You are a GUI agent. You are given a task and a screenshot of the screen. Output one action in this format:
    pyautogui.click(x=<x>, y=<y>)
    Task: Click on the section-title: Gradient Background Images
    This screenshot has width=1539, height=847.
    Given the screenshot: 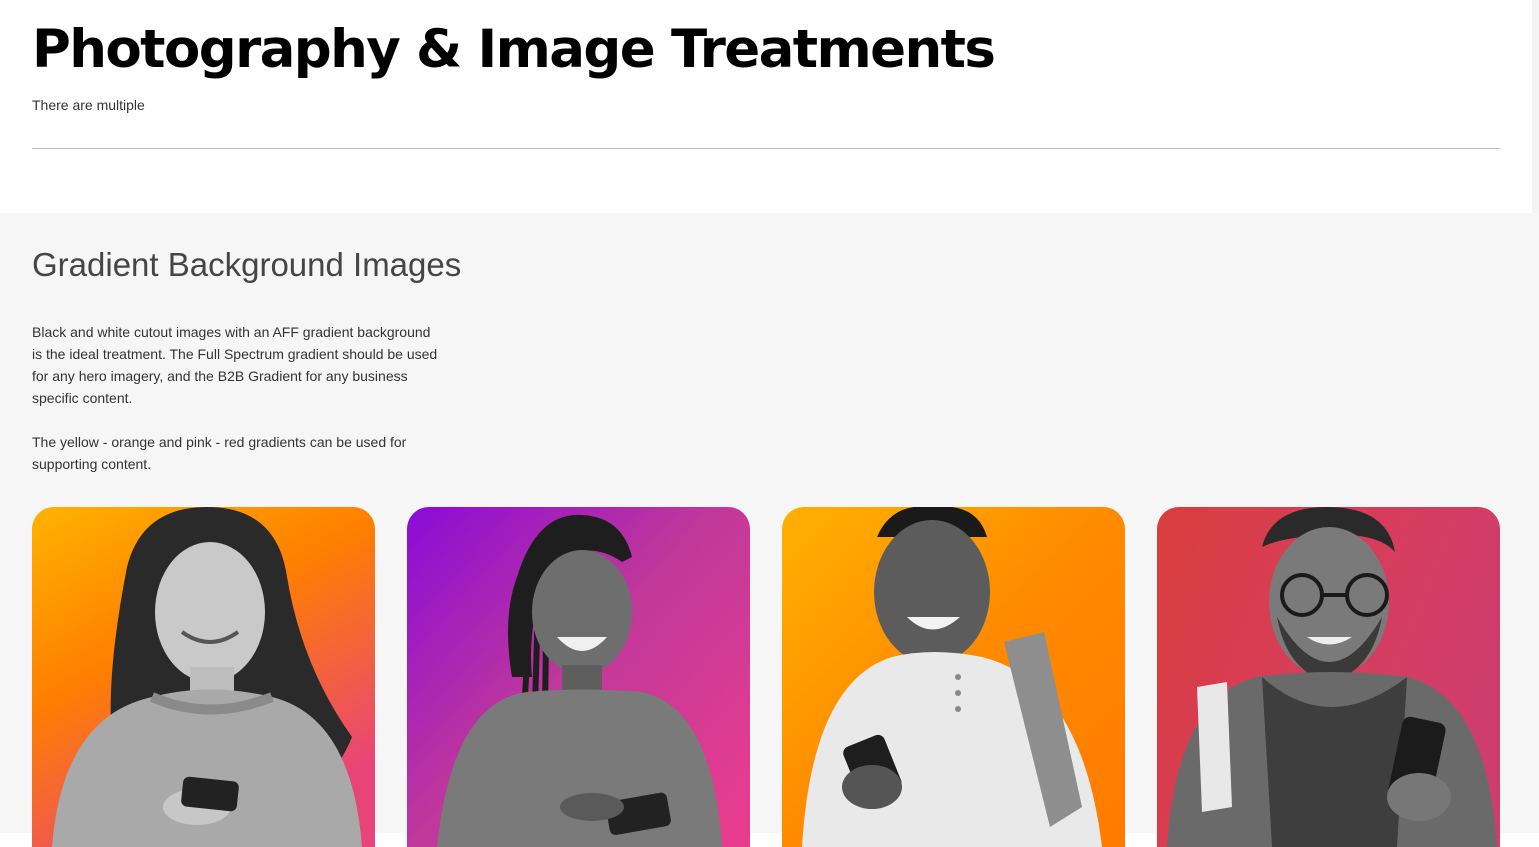 What is the action you would take?
    pyautogui.click(x=247, y=264)
    